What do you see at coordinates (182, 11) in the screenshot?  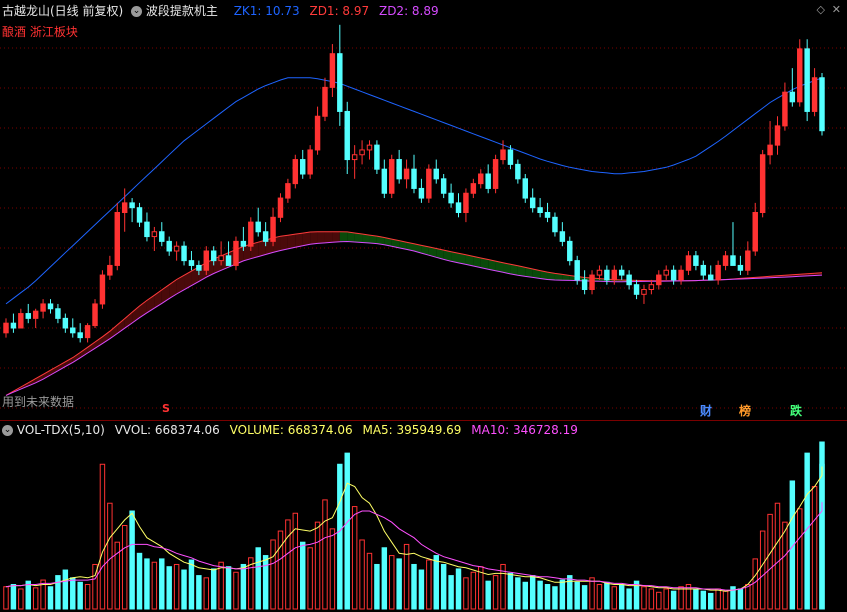 I see `indicator-name: 波段提款机主` at bounding box center [182, 11].